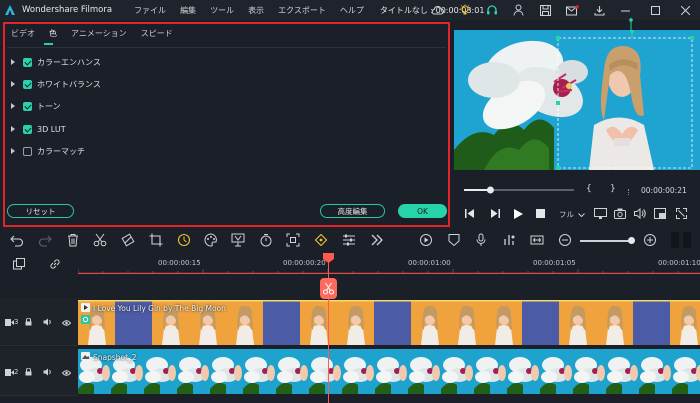 The width and height of the screenshot is (700, 403). What do you see at coordinates (53, 35) in the screenshot?
I see `tab-color: 色` at bounding box center [53, 35].